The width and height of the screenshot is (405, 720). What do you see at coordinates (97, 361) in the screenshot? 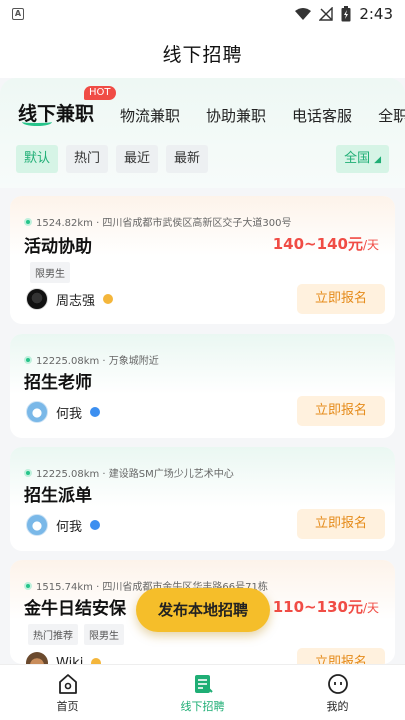
I see `job-location-text: 12225.08km · 万象城附近` at bounding box center [97, 361].